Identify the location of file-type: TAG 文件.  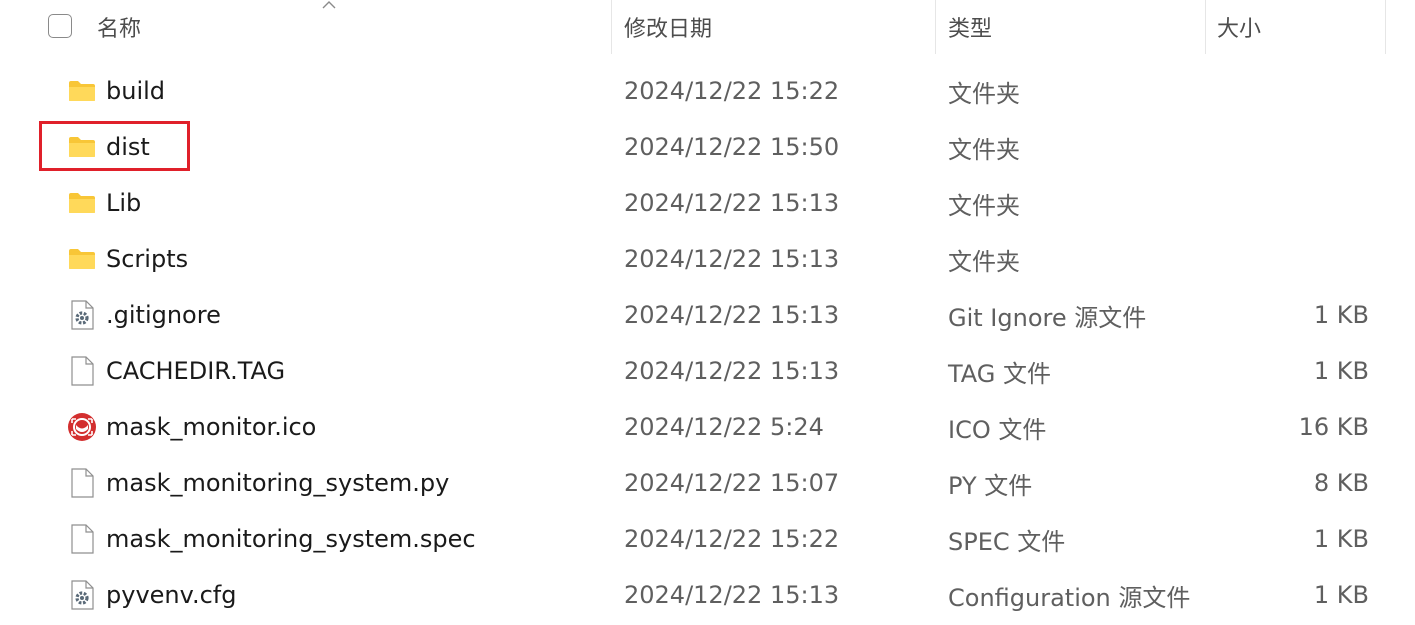
(1000, 373).